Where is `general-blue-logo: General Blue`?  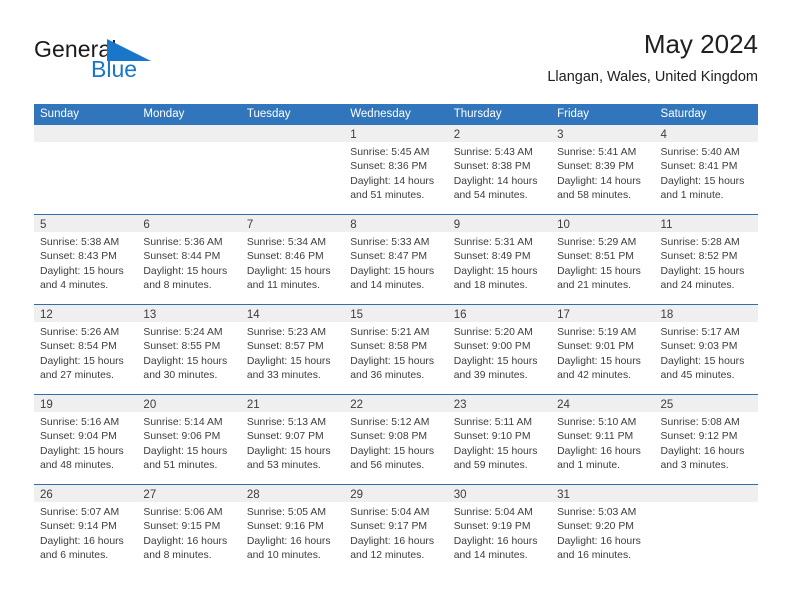
general-blue-logo: General Blue is located at coordinates (134, 63).